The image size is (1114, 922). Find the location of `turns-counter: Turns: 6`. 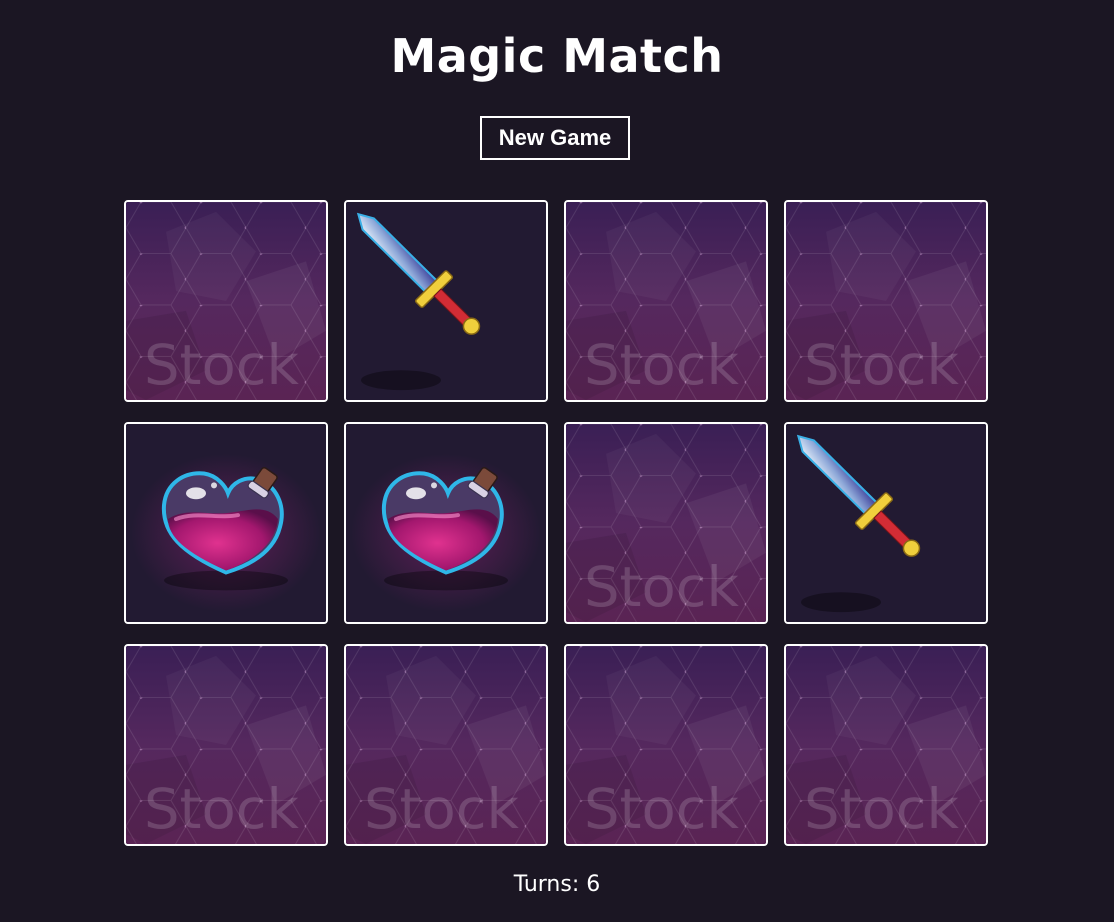

turns-counter: Turns: 6 is located at coordinates (557, 884).